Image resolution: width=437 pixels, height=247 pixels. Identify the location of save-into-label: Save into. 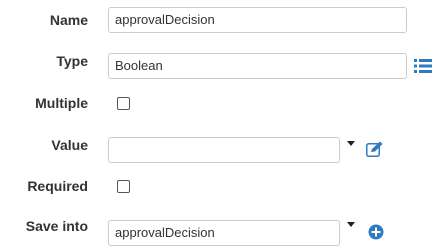
(56, 226).